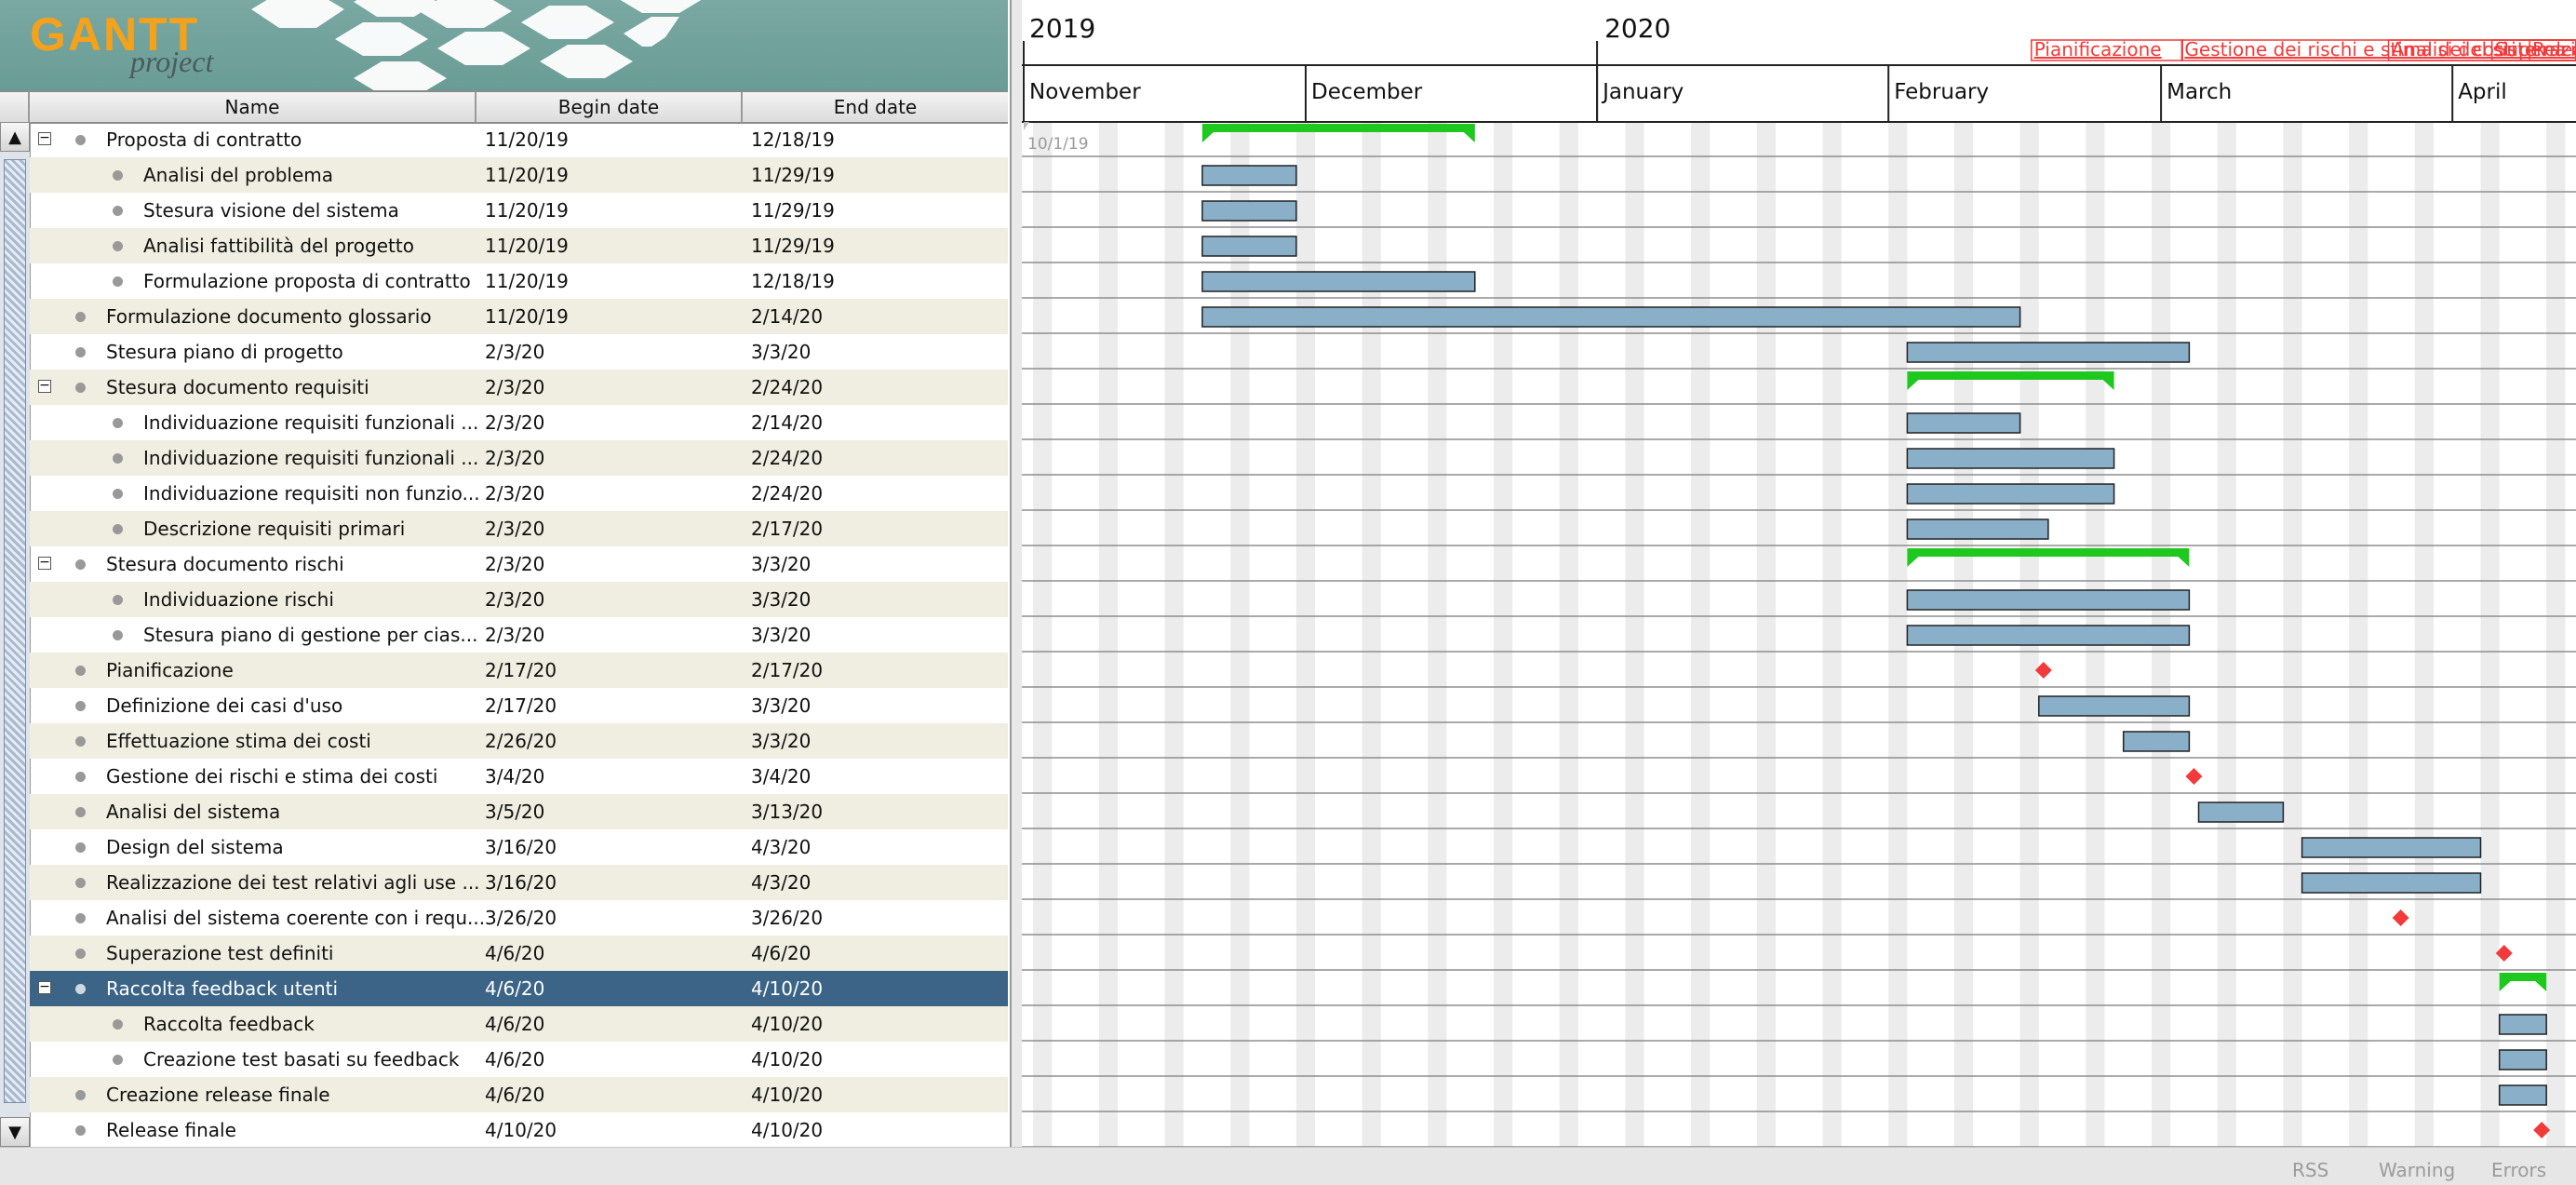 Image resolution: width=2576 pixels, height=1185 pixels. What do you see at coordinates (15, 1132) in the screenshot?
I see `scroll-down-button: ▼` at bounding box center [15, 1132].